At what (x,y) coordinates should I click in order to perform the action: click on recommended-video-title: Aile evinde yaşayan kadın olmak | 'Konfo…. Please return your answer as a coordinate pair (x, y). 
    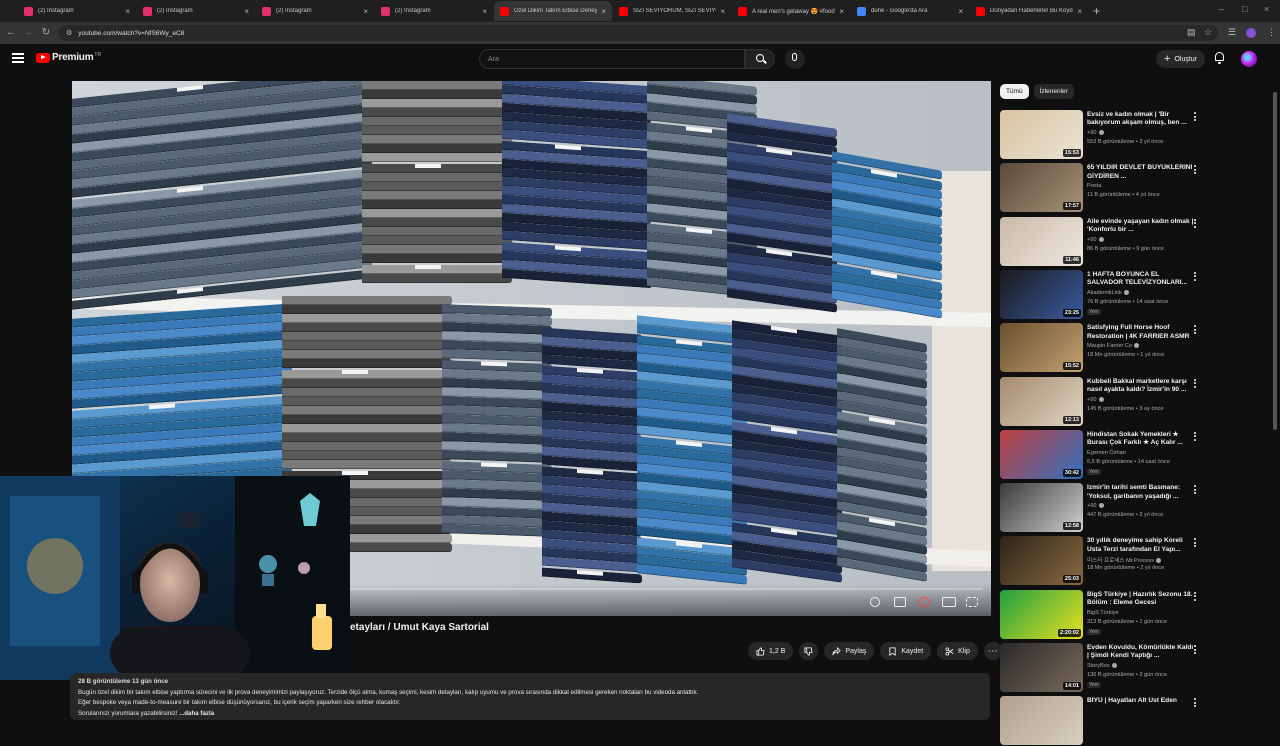
    Looking at the image, I should click on (1141, 226).